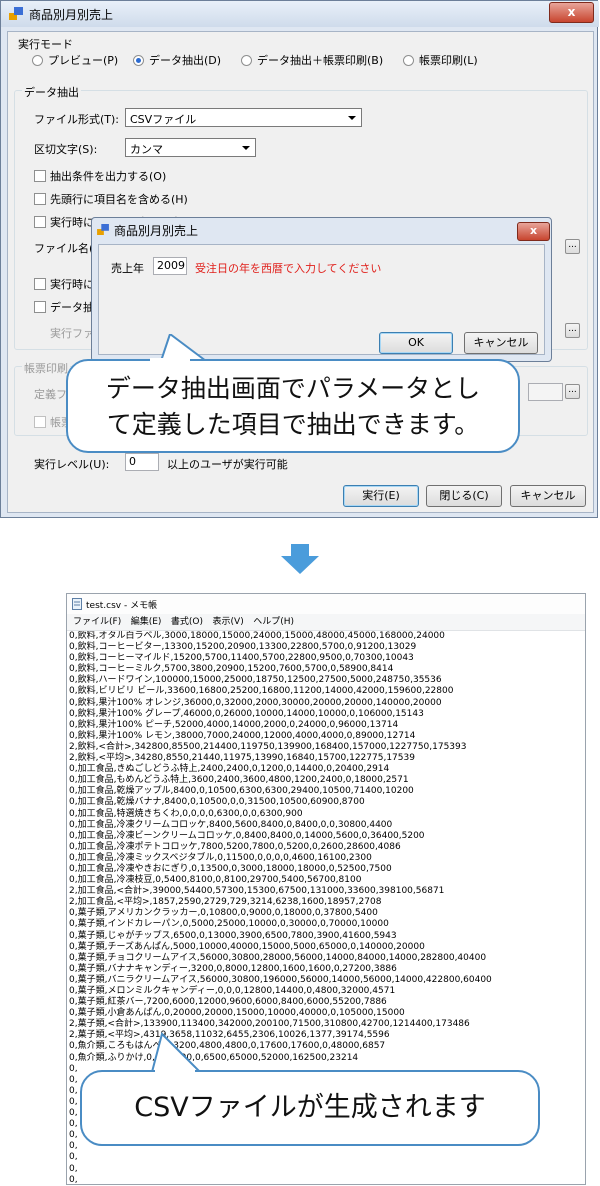 The width and height of the screenshot is (600, 1186). I want to click on file-format-value: CSVファイル, so click(163, 119).